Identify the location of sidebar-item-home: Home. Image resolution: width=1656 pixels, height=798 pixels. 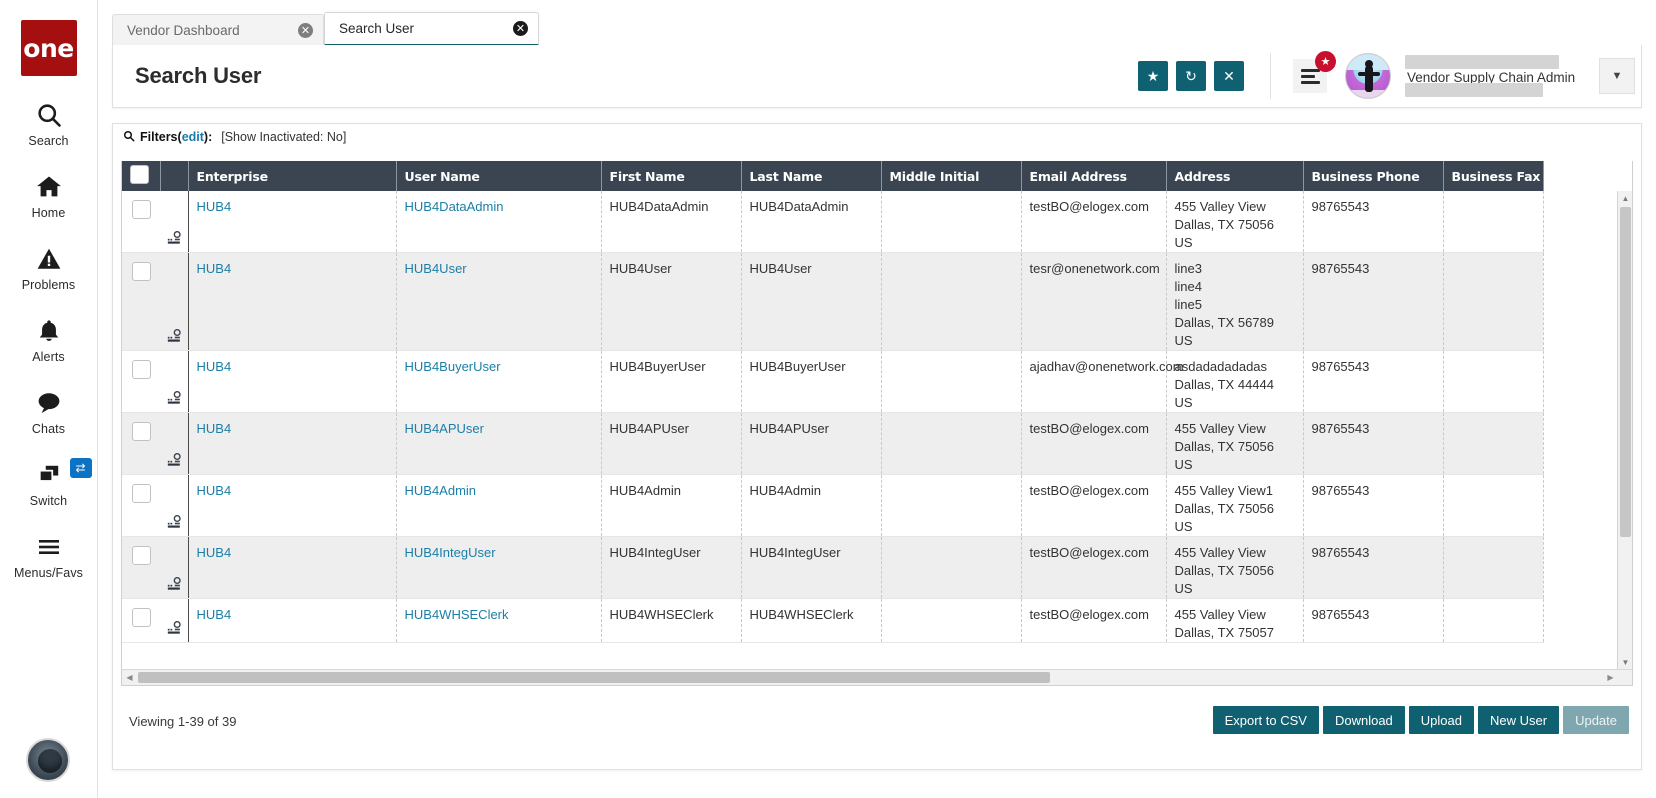
(49, 195).